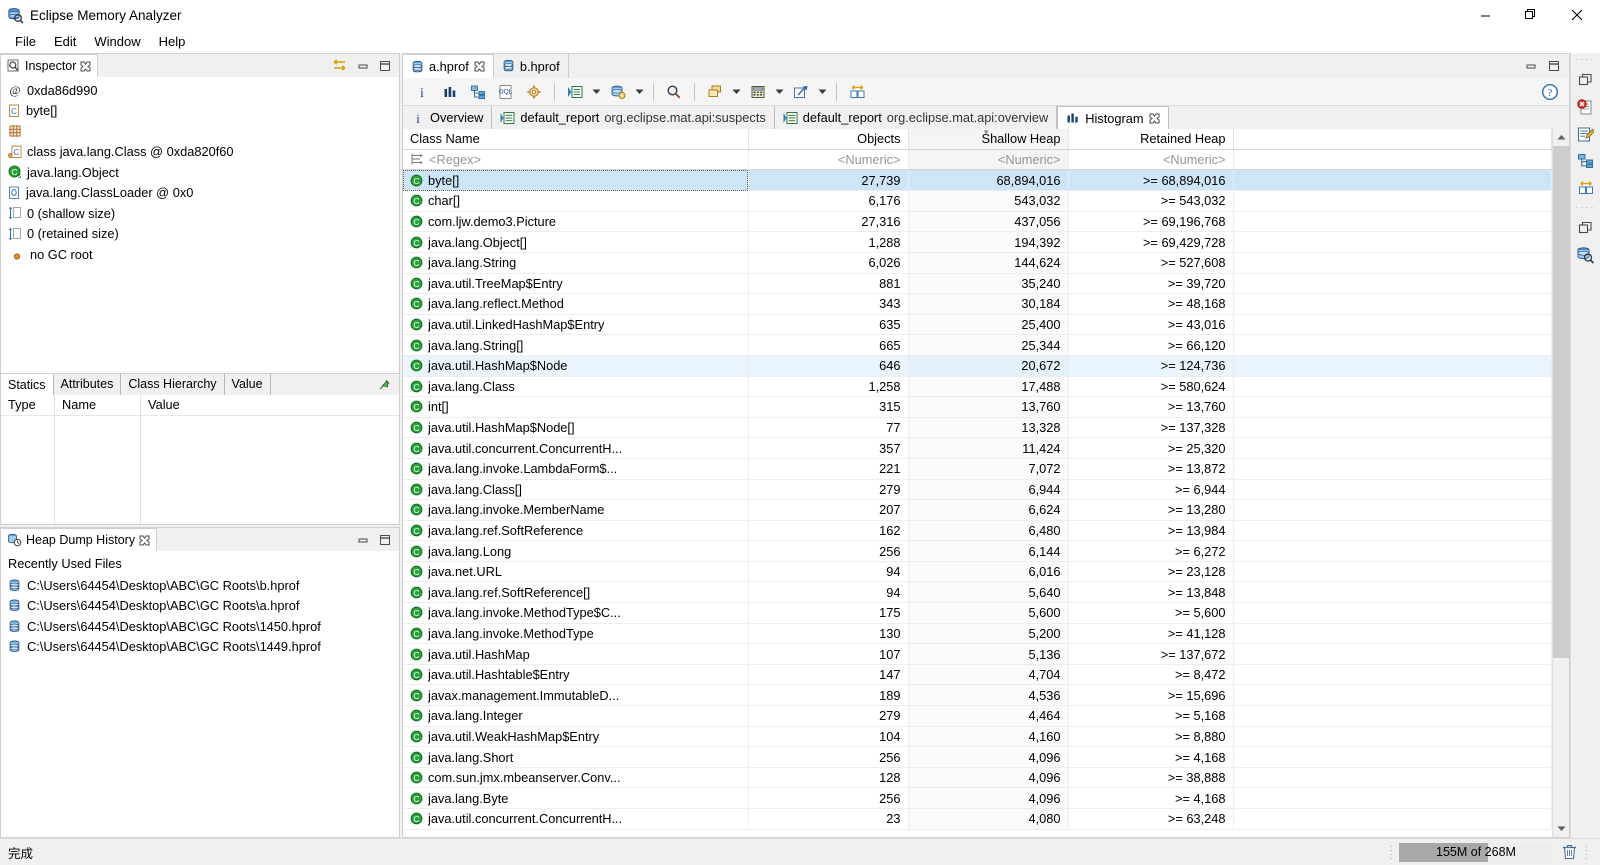 This screenshot has width=1600, height=865. What do you see at coordinates (988, 366) in the screenshot?
I see `cell-shallow-heap: 20,672` at bounding box center [988, 366].